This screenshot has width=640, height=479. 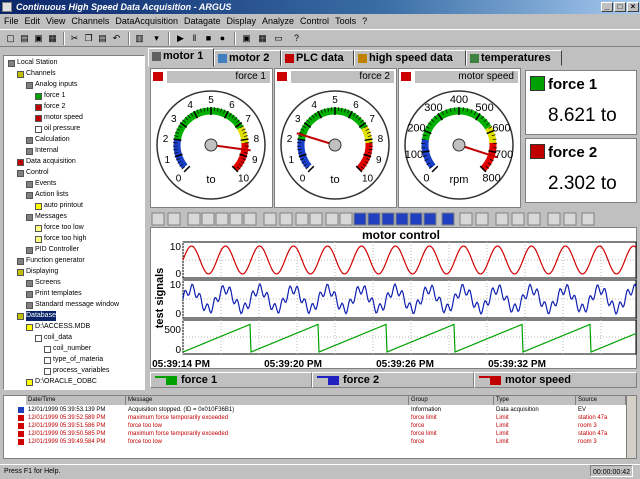 What do you see at coordinates (32, 63) in the screenshot?
I see `tree-node: Local Station` at bounding box center [32, 63].